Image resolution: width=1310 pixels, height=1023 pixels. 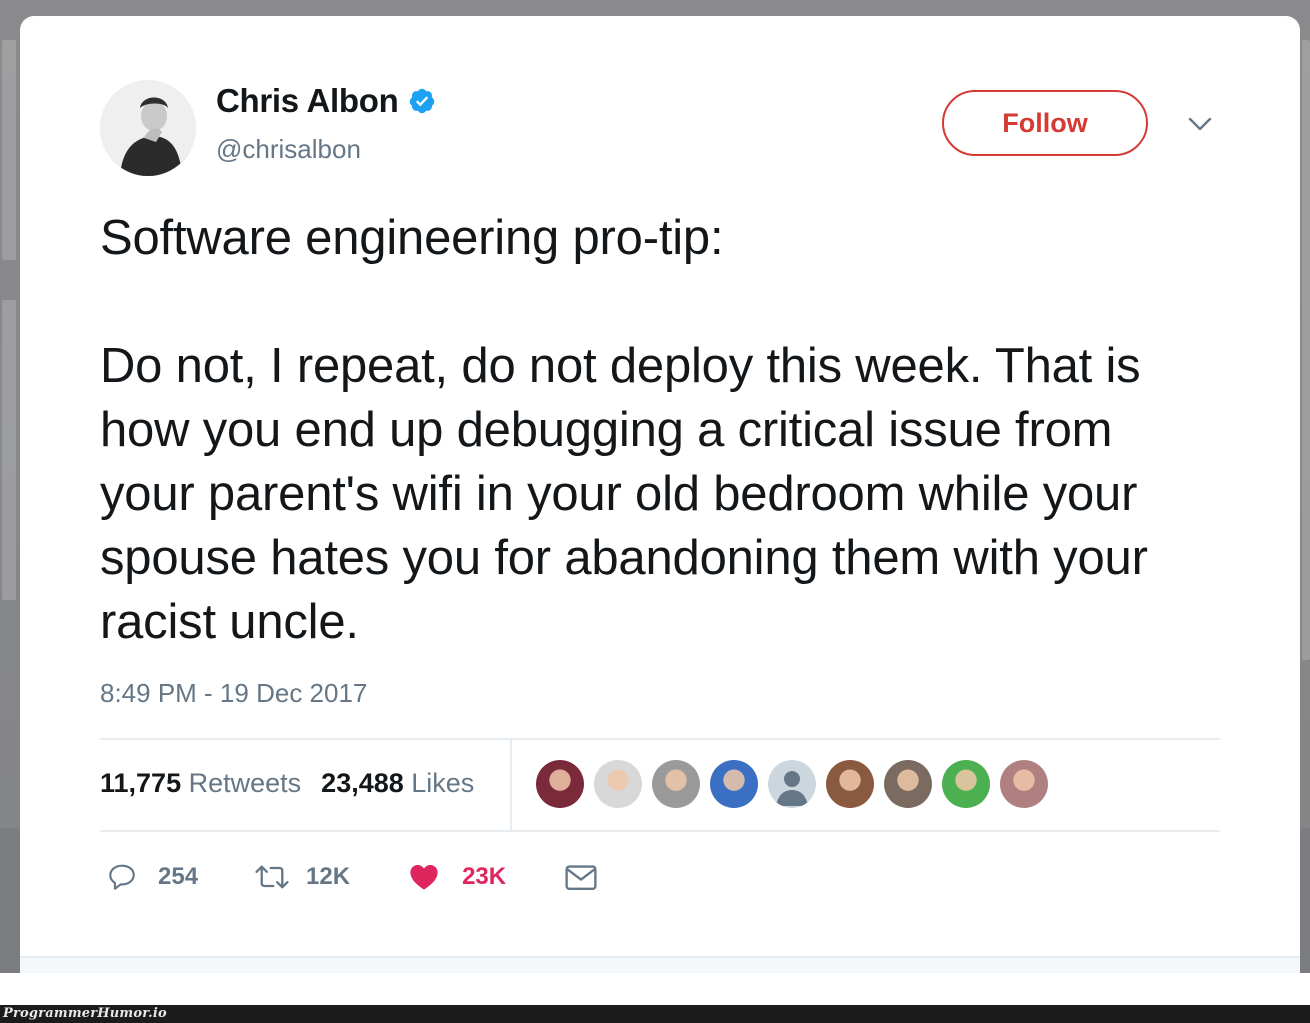 What do you see at coordinates (457, 877) in the screenshot?
I see `like-button: 23K` at bounding box center [457, 877].